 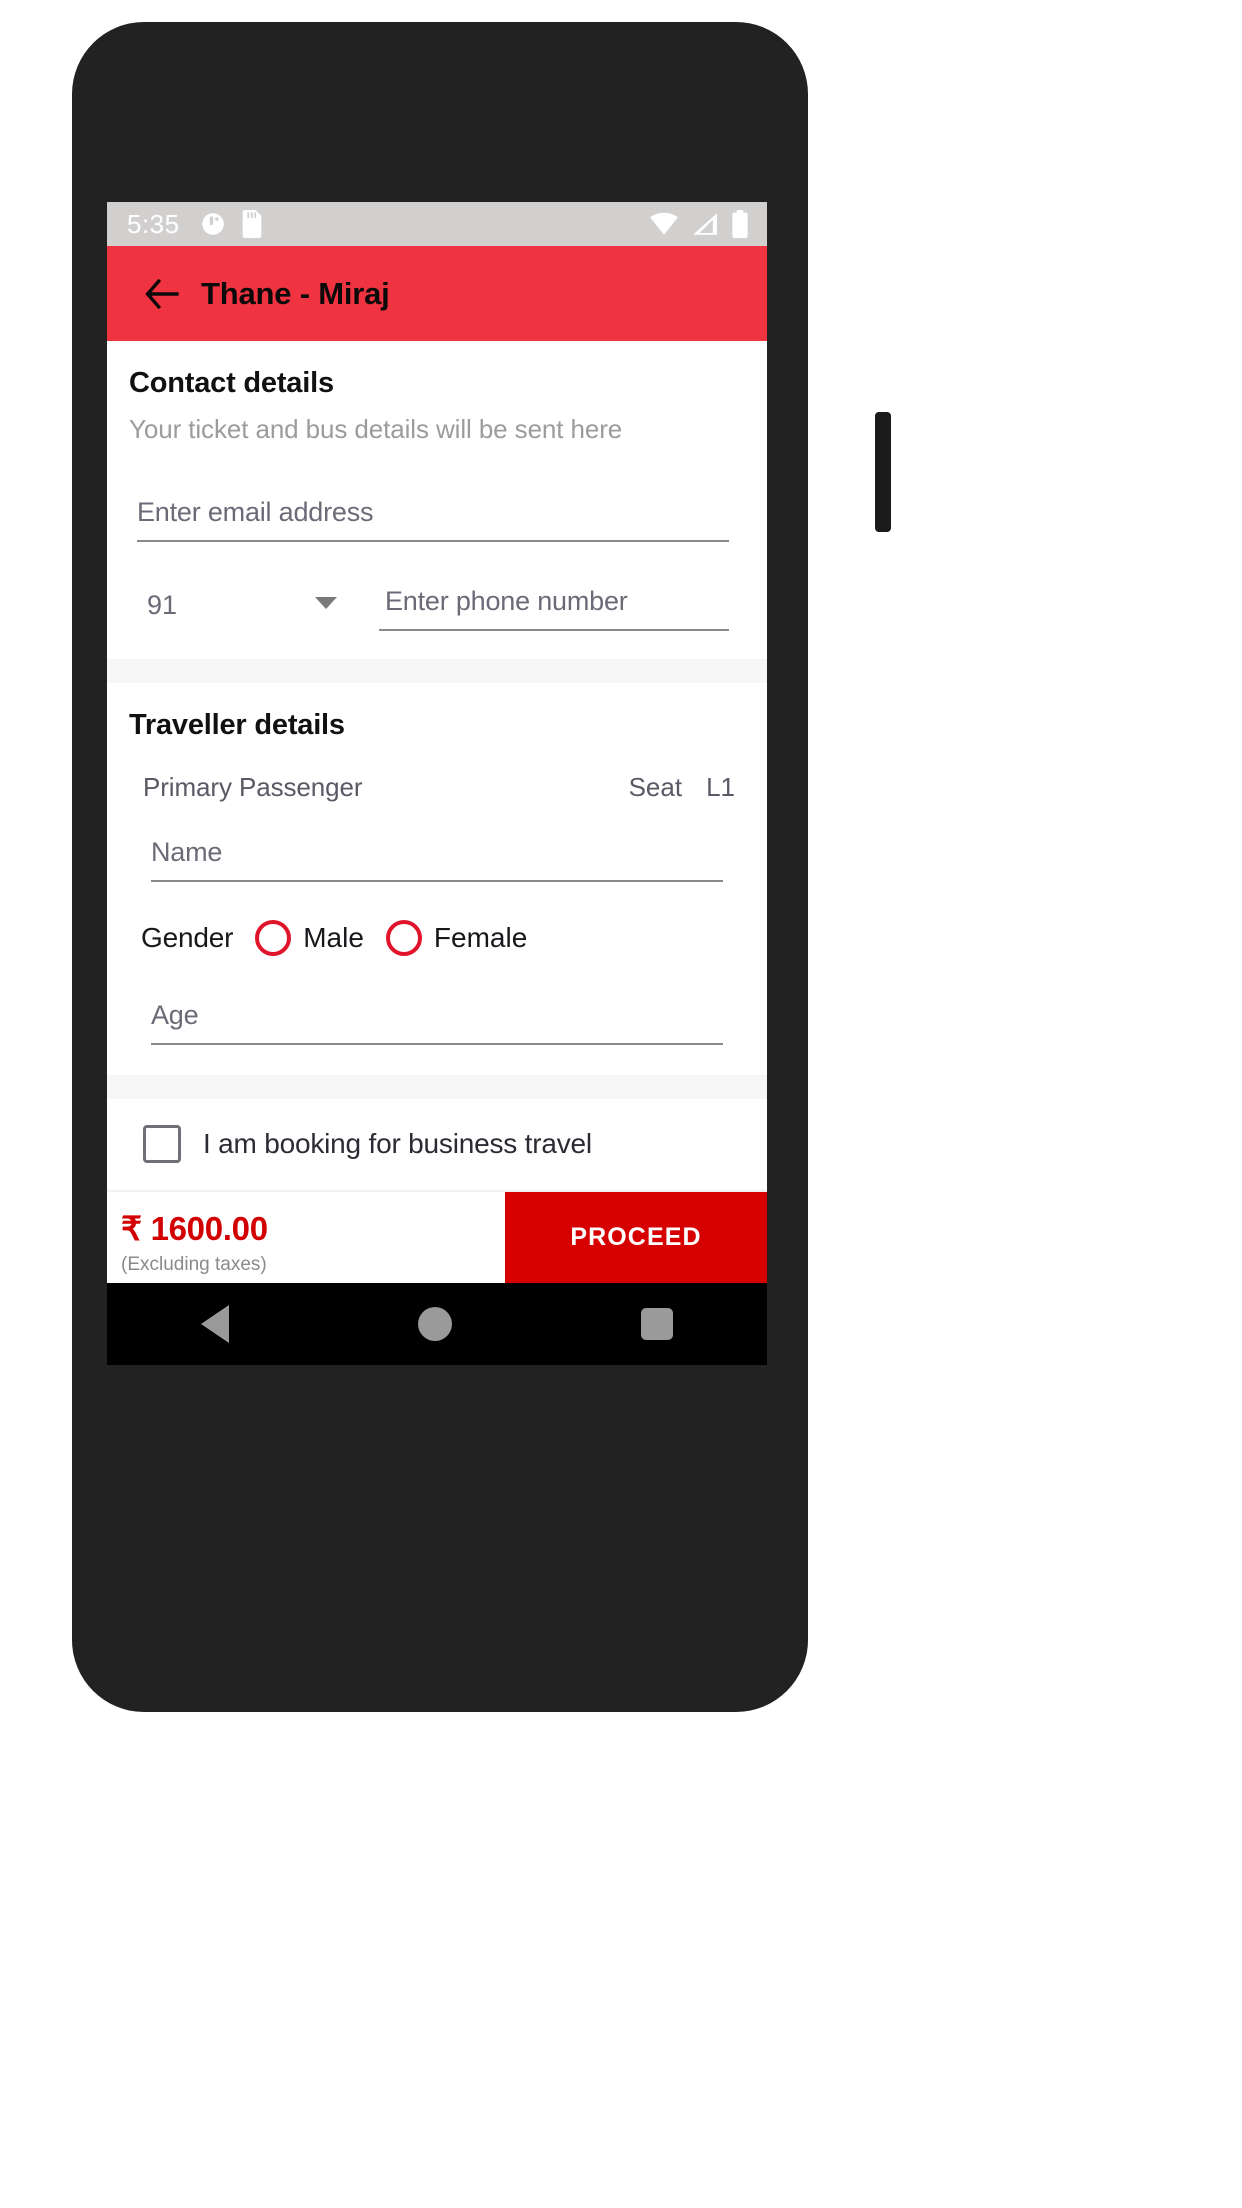 I want to click on sd-card-icon, so click(x=251, y=224).